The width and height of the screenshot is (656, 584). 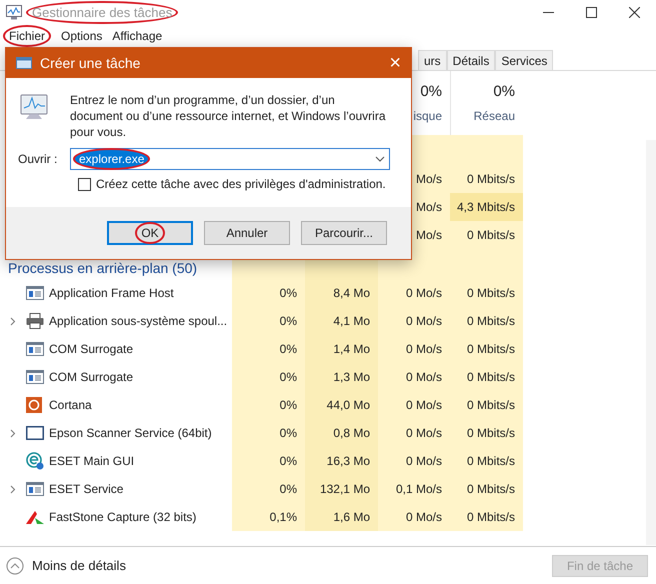 What do you see at coordinates (341, 517) in the screenshot?
I see `table-cell: 1,6 Mo` at bounding box center [341, 517].